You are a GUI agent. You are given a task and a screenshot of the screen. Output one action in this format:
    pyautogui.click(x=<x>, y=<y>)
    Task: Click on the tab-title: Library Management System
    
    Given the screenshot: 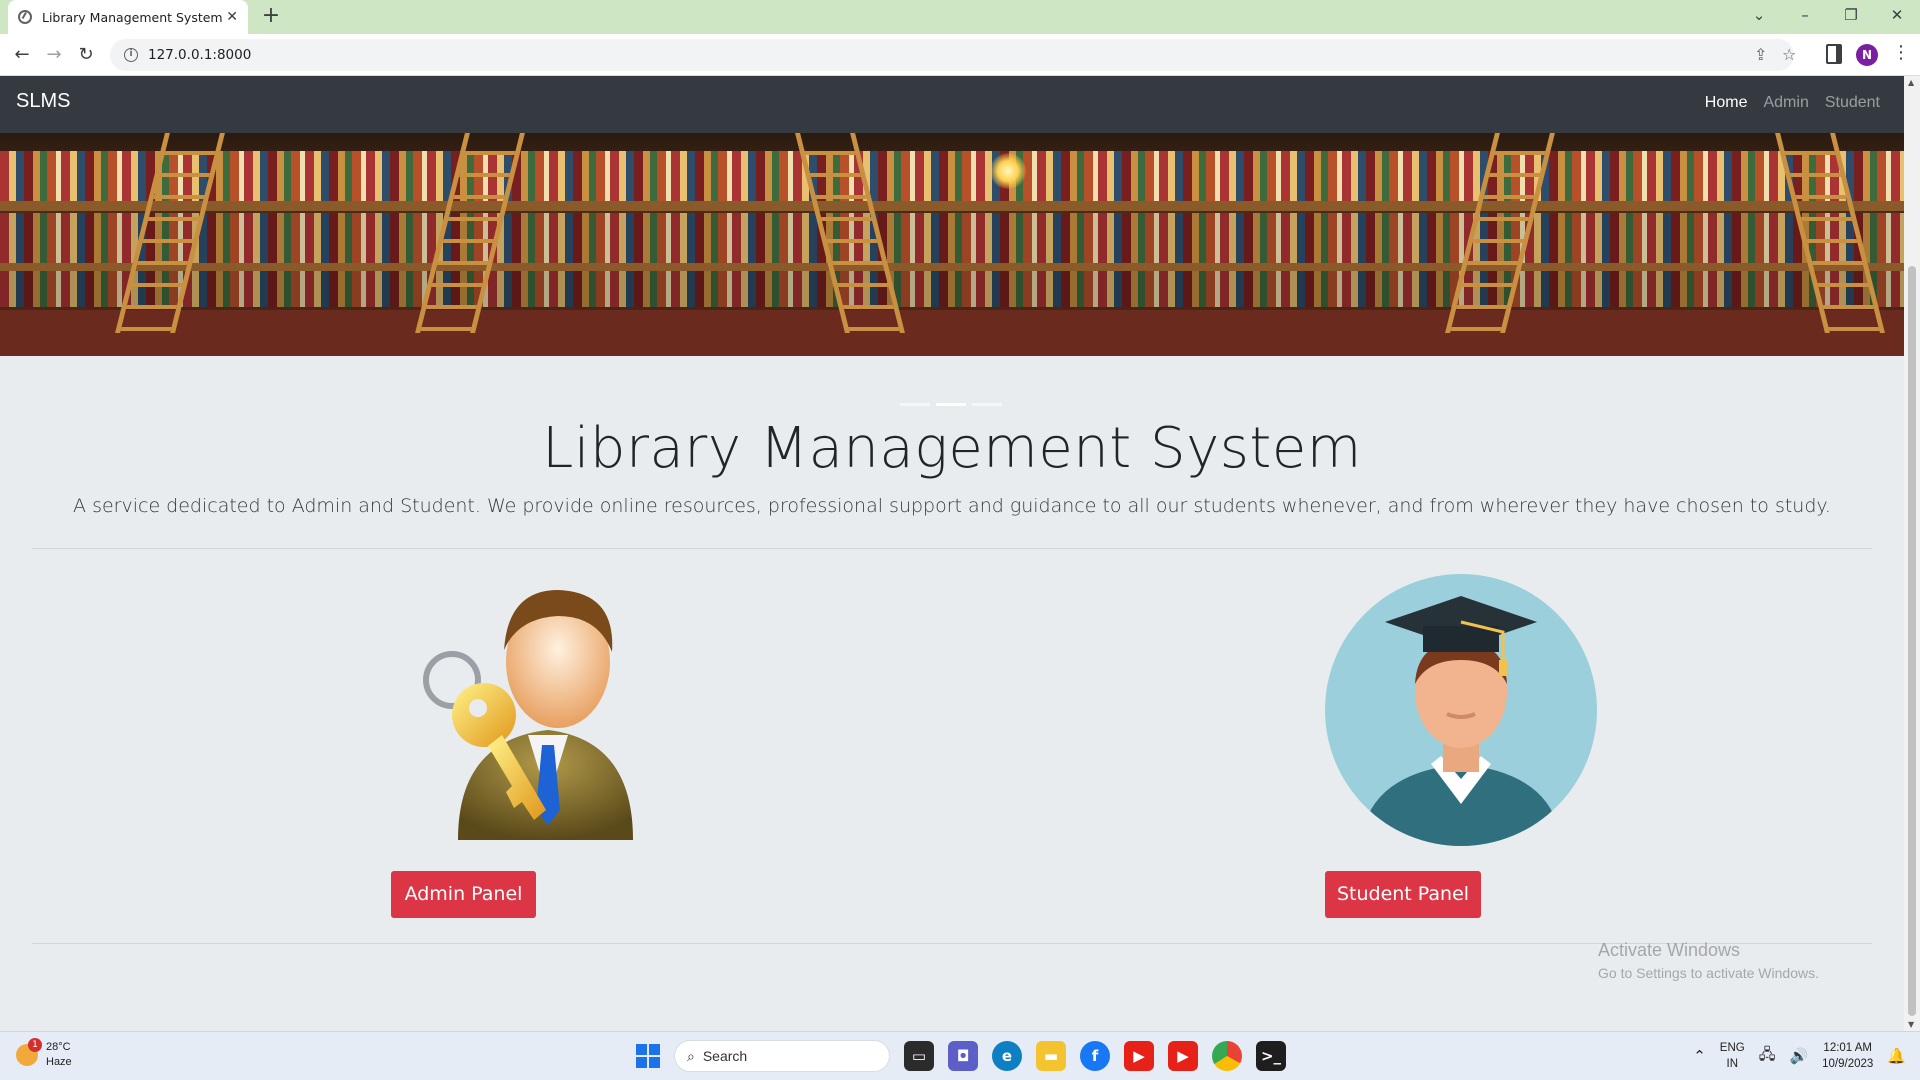 What is the action you would take?
    pyautogui.click(x=132, y=17)
    